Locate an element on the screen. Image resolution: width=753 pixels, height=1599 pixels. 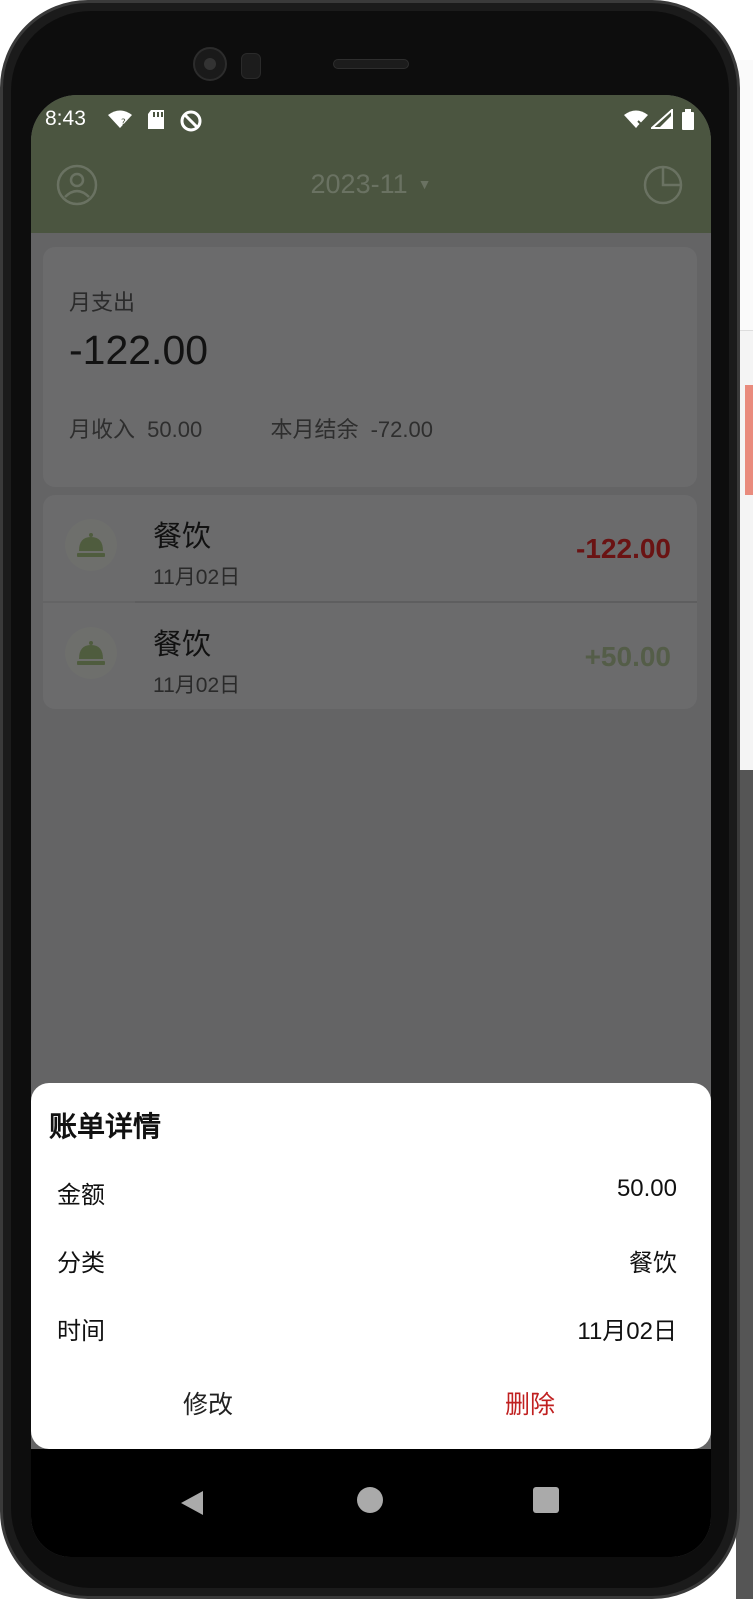
detail-row-time: 时间 11月02日 is located at coordinates (367, 1331).